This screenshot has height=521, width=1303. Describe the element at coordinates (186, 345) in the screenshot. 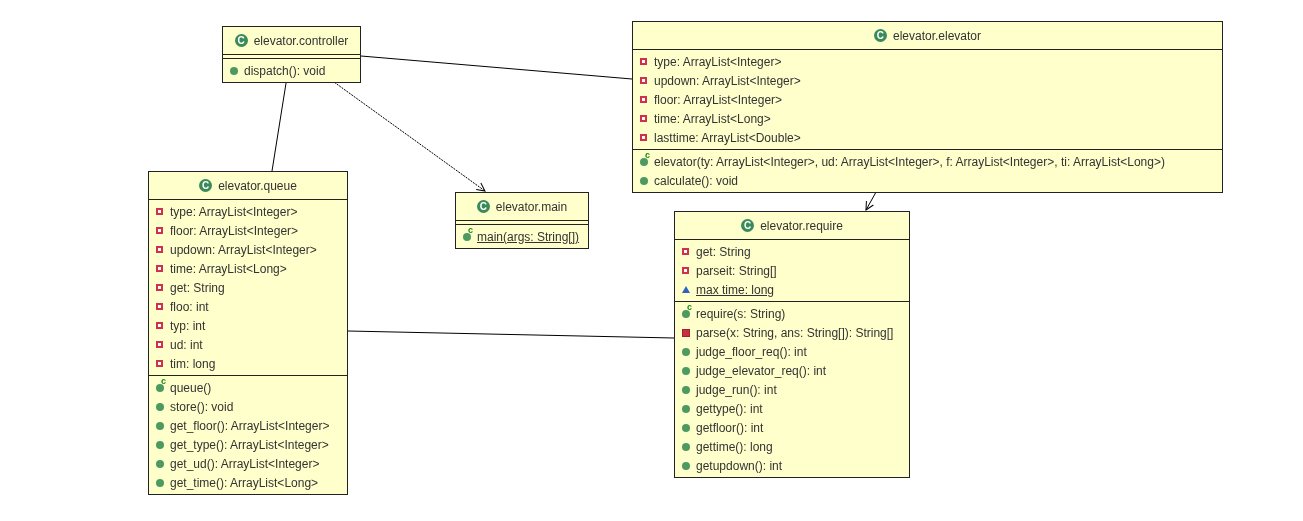

I see `attribute-text: ud: int` at that location.